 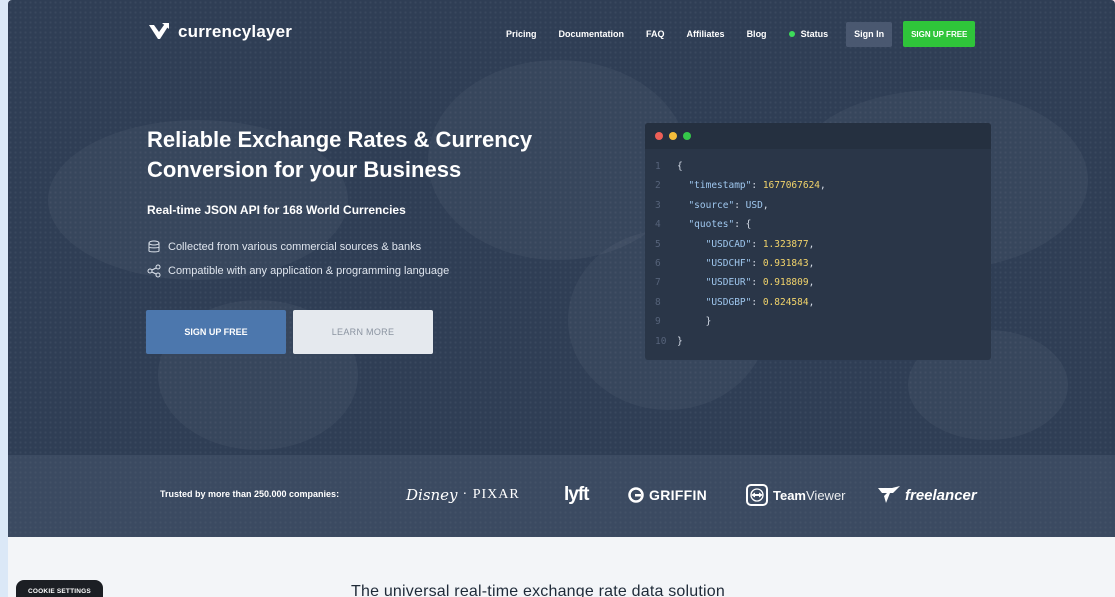 I want to click on disney-pixar-logo: Disney · PIXAR, so click(x=463, y=495).